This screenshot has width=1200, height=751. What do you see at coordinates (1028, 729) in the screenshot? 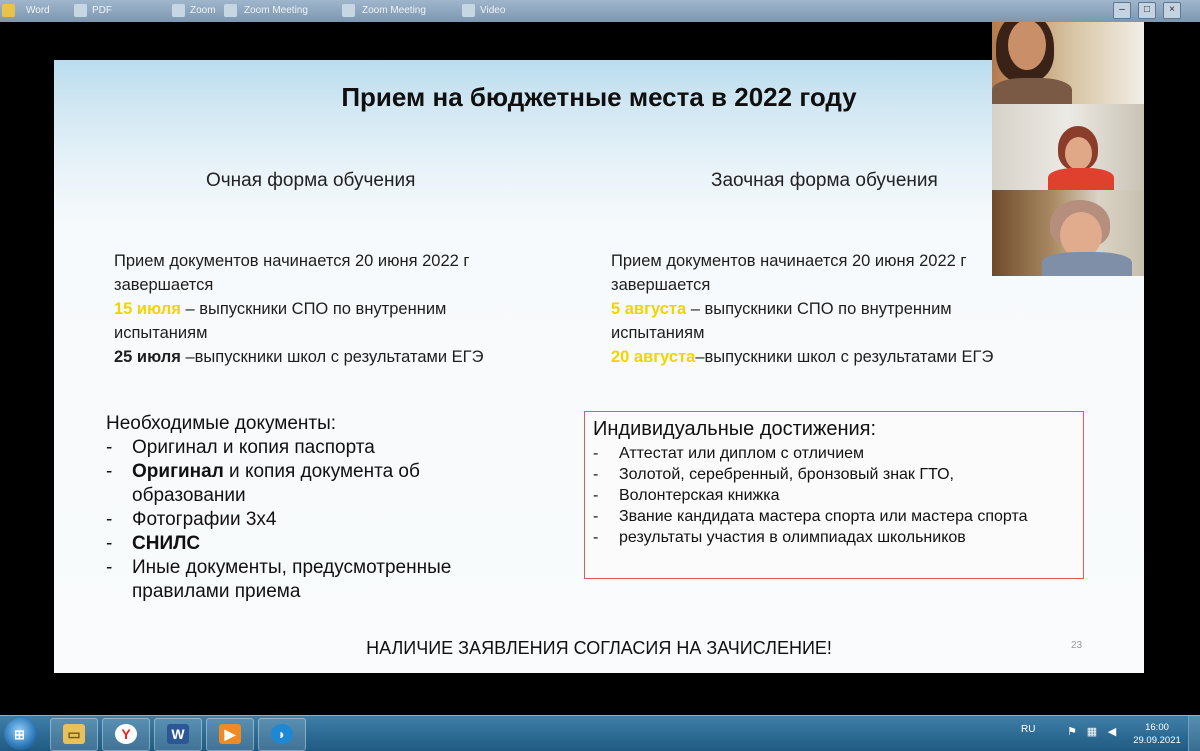
I see `language-indicator: RU` at bounding box center [1028, 729].